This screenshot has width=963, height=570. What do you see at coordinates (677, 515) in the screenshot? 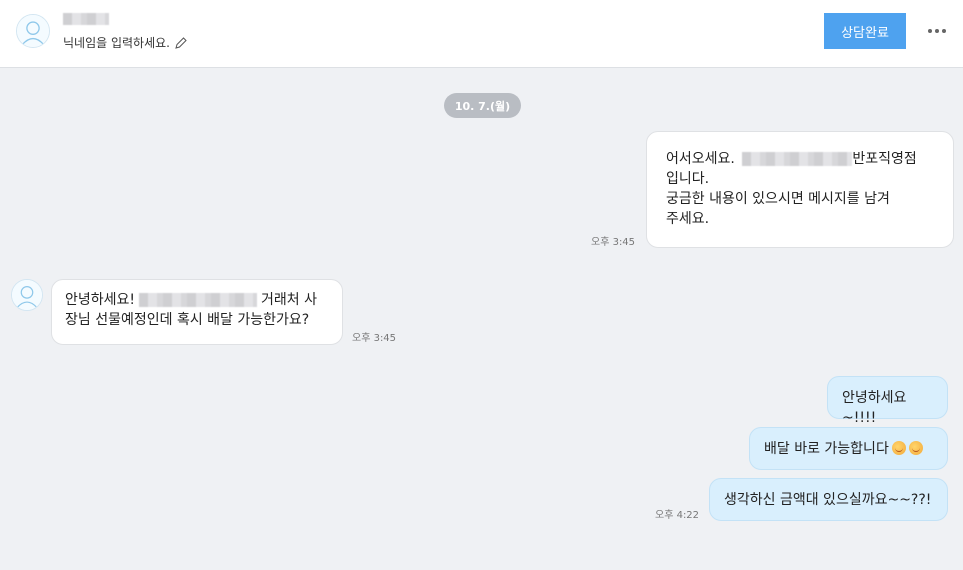
I see `message-time: 오후 4:22` at bounding box center [677, 515].